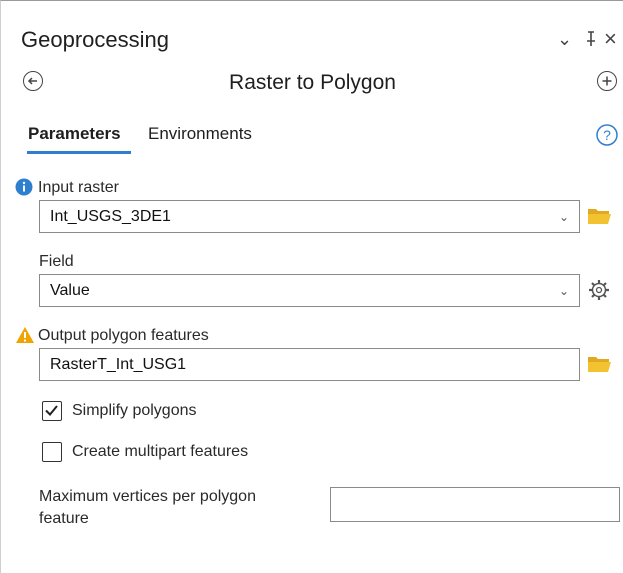  Describe the element at coordinates (147, 496) in the screenshot. I see `max-vertices-label-line1: Maximum vertices per polygon` at that location.